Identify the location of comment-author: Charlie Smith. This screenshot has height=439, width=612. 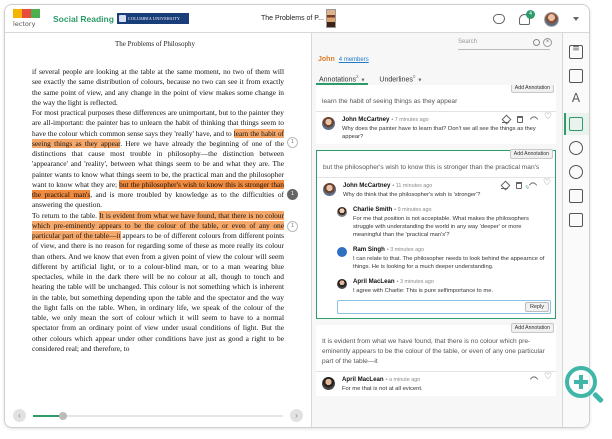
(372, 209).